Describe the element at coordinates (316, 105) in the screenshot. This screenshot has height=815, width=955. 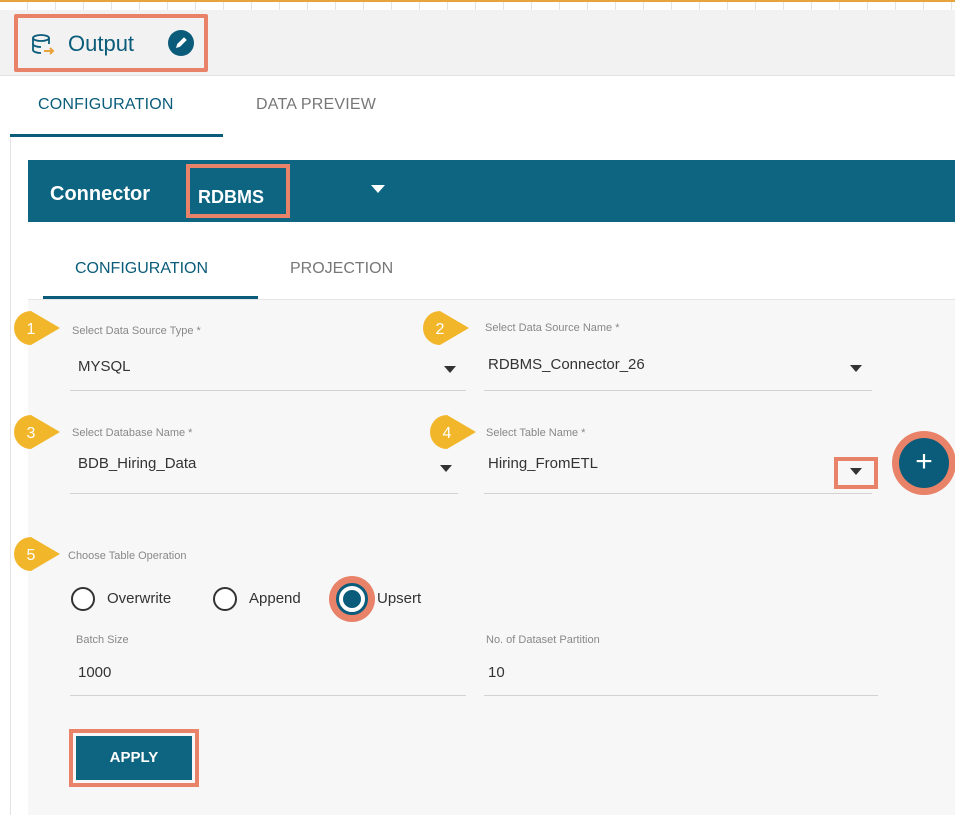
I see `tab-data-preview: DATA PREVIEW` at that location.